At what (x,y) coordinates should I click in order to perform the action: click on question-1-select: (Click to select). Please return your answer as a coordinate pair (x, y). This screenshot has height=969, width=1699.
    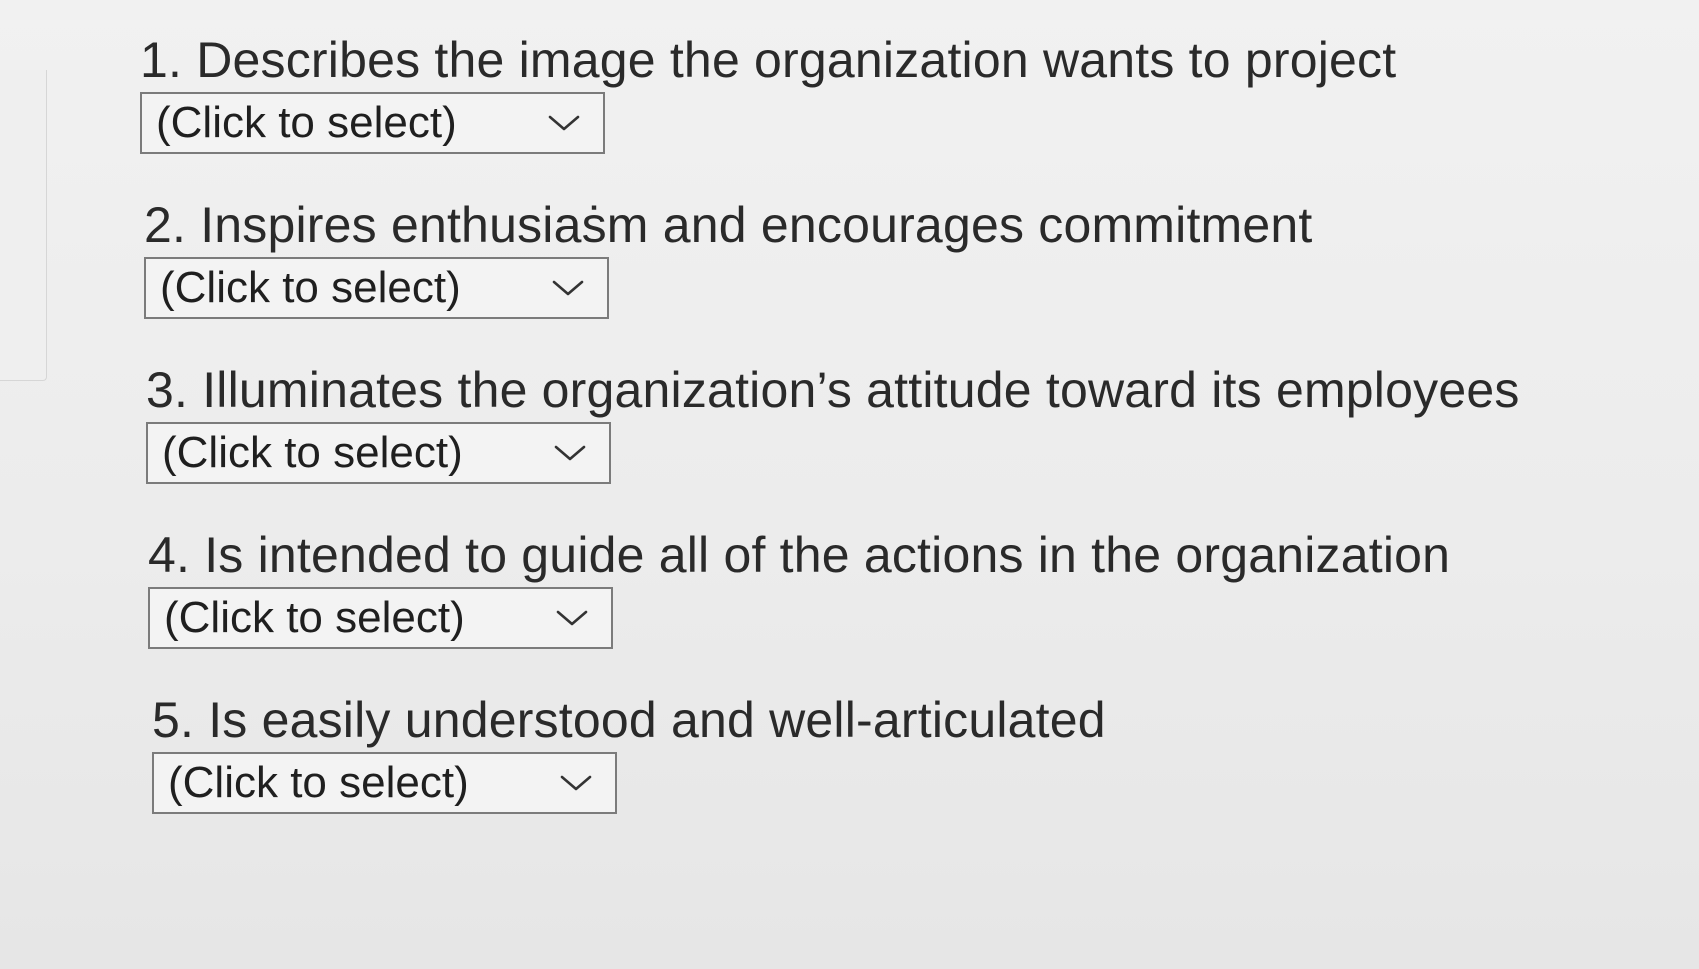
    Looking at the image, I should click on (372, 123).